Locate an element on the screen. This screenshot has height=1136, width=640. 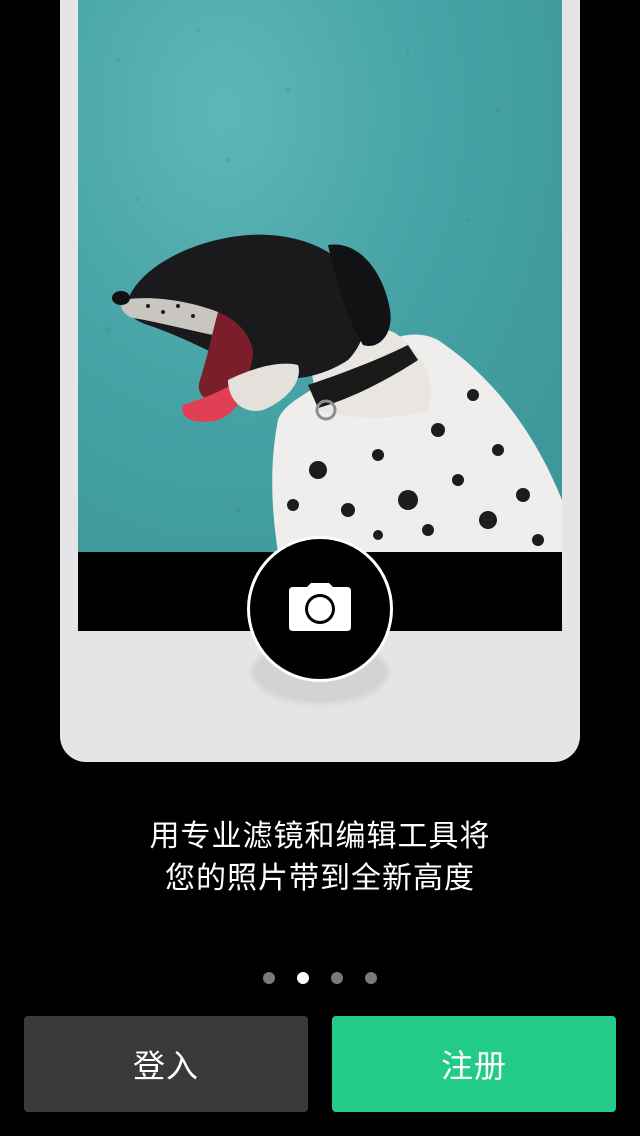
page-dot-2-active is located at coordinates (303, 978).